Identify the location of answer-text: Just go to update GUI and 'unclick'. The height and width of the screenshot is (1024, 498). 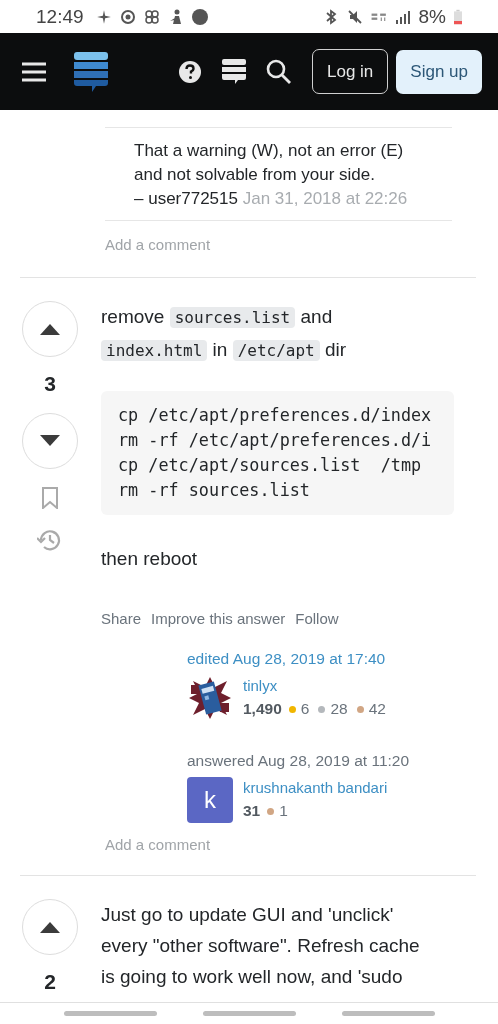
(247, 915).